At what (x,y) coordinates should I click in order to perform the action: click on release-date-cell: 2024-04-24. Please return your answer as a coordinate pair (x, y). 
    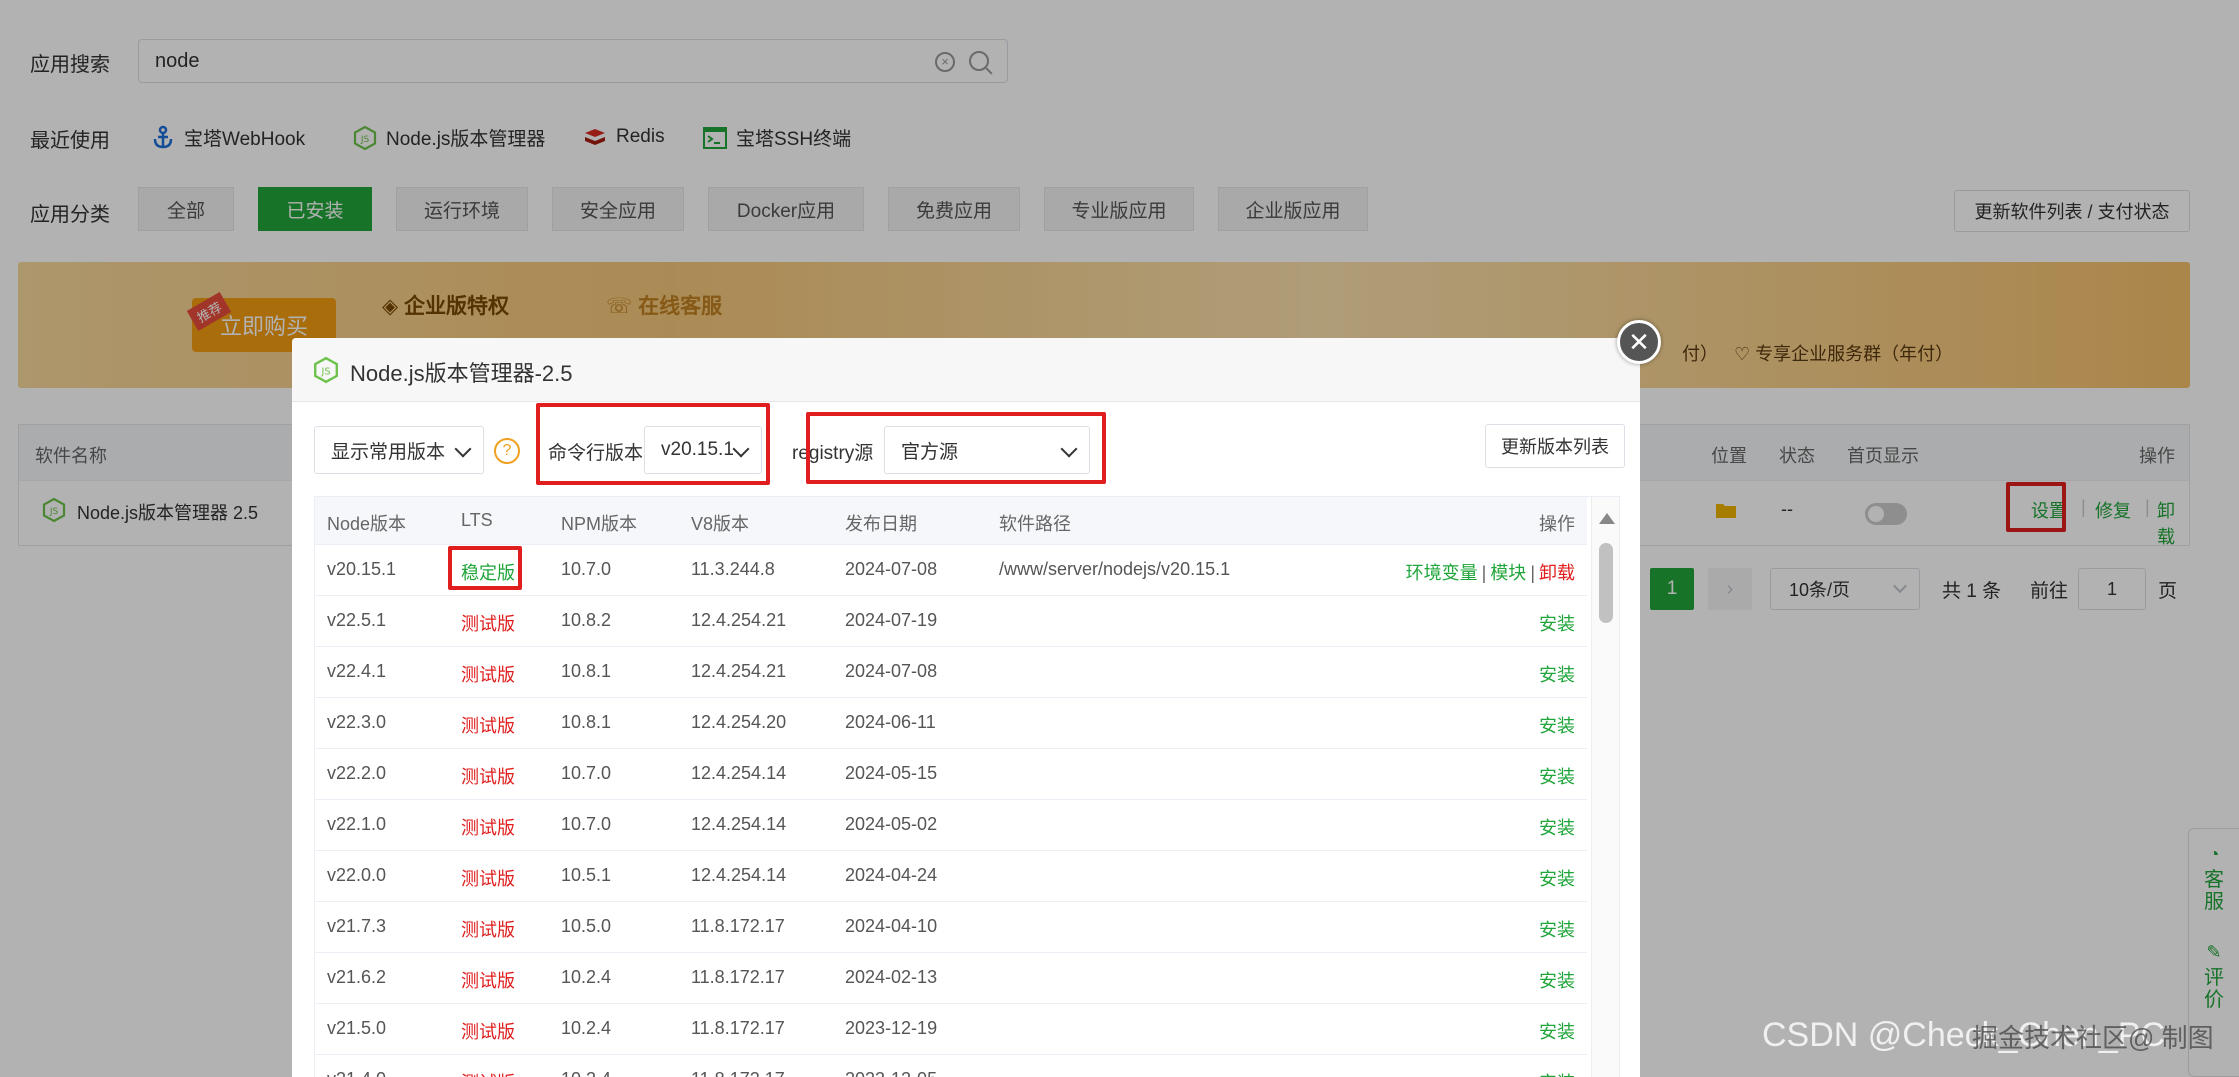
    Looking at the image, I should click on (891, 875).